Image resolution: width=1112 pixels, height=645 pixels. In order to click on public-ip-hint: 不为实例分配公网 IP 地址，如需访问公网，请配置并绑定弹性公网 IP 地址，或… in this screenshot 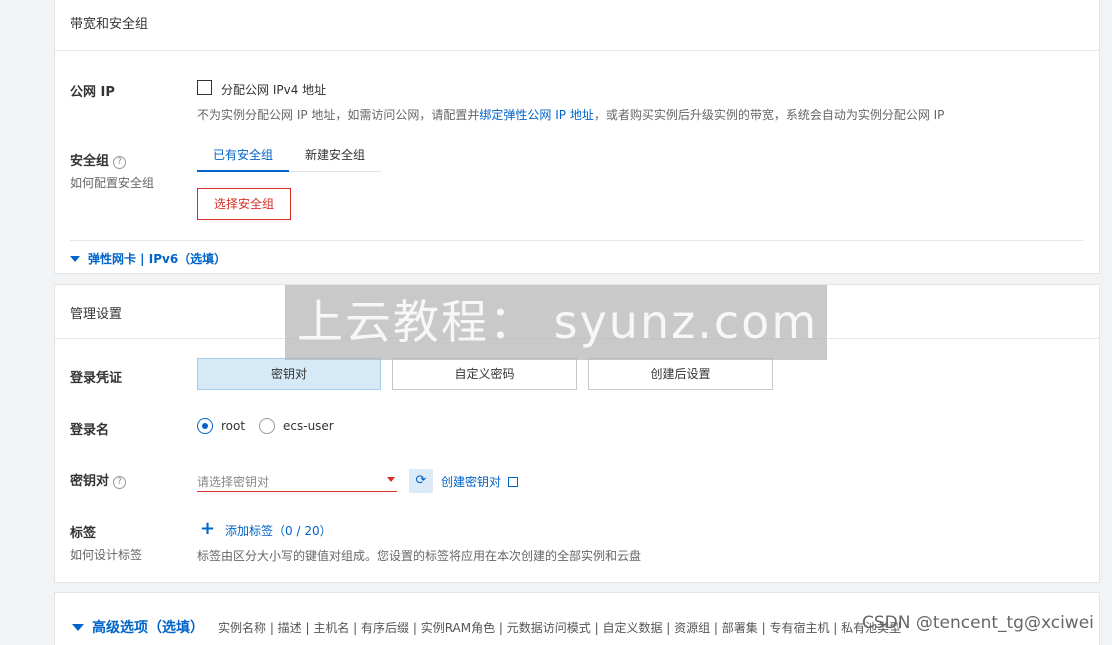, I will do `click(571, 115)`.